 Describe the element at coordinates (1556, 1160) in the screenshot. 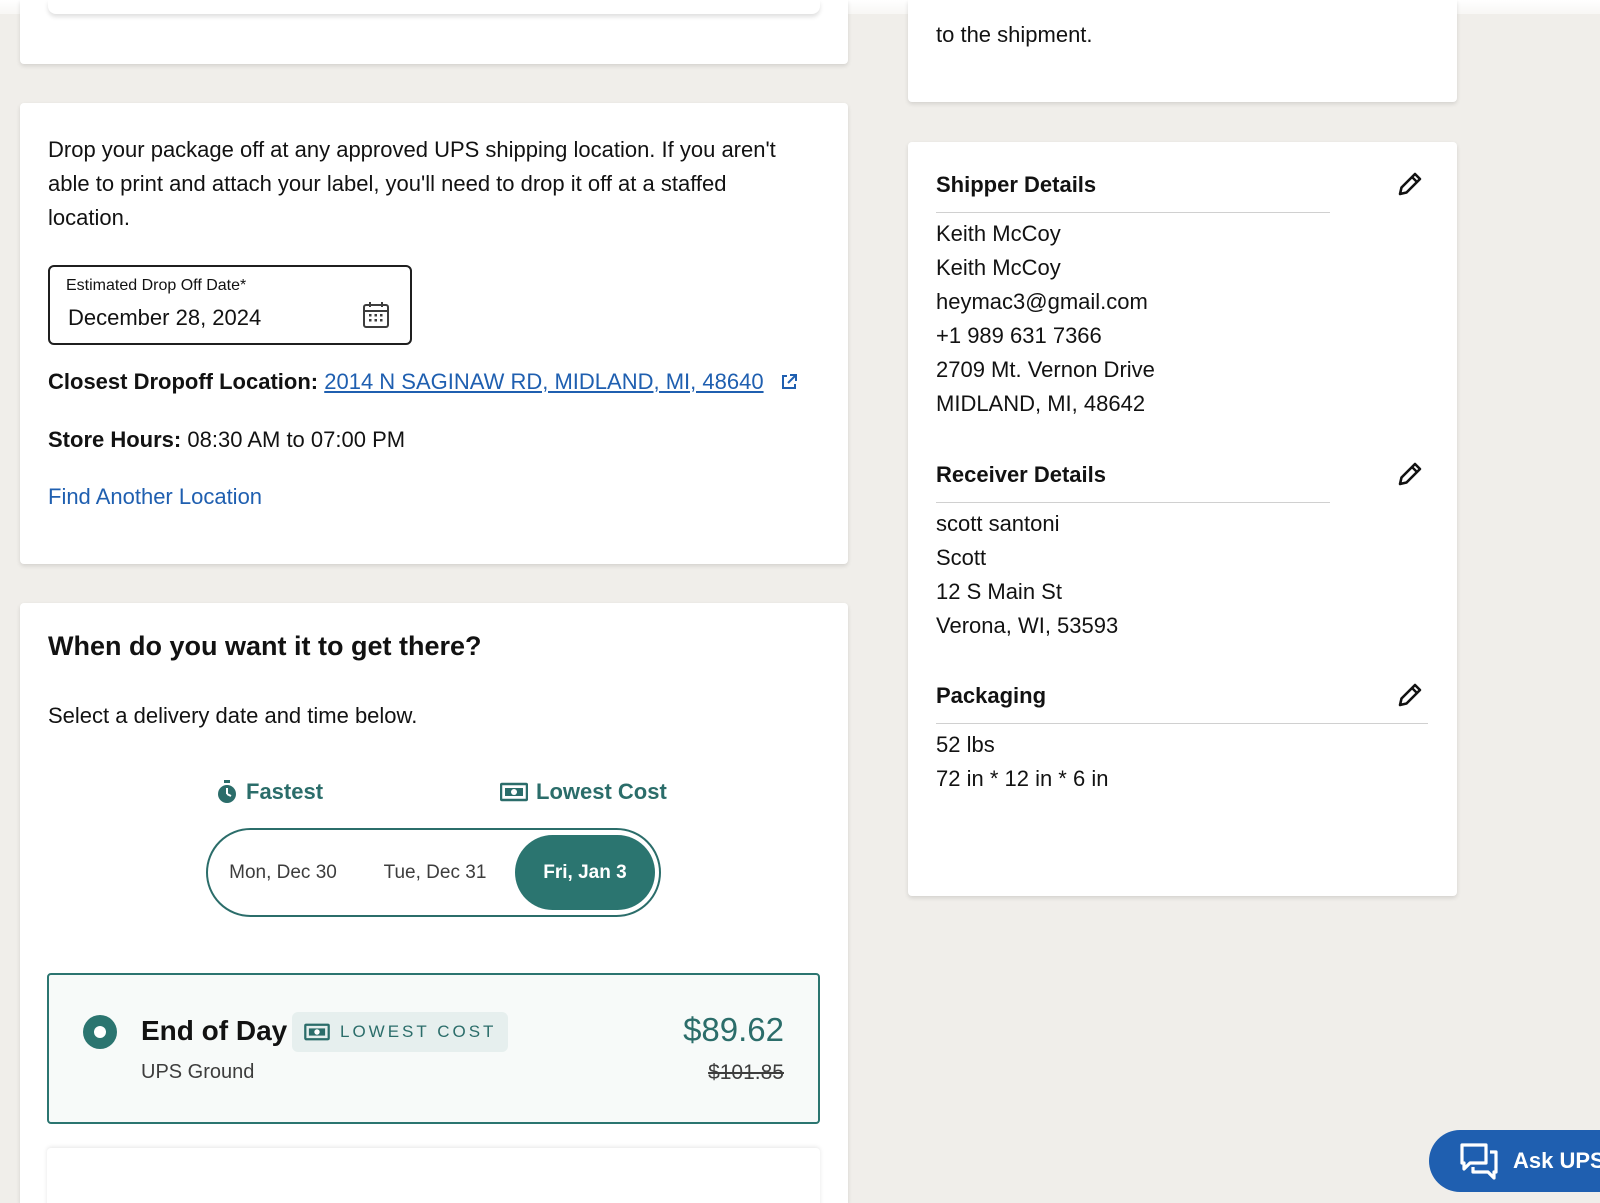

I see `ask-ups-label: Ask UPS` at that location.